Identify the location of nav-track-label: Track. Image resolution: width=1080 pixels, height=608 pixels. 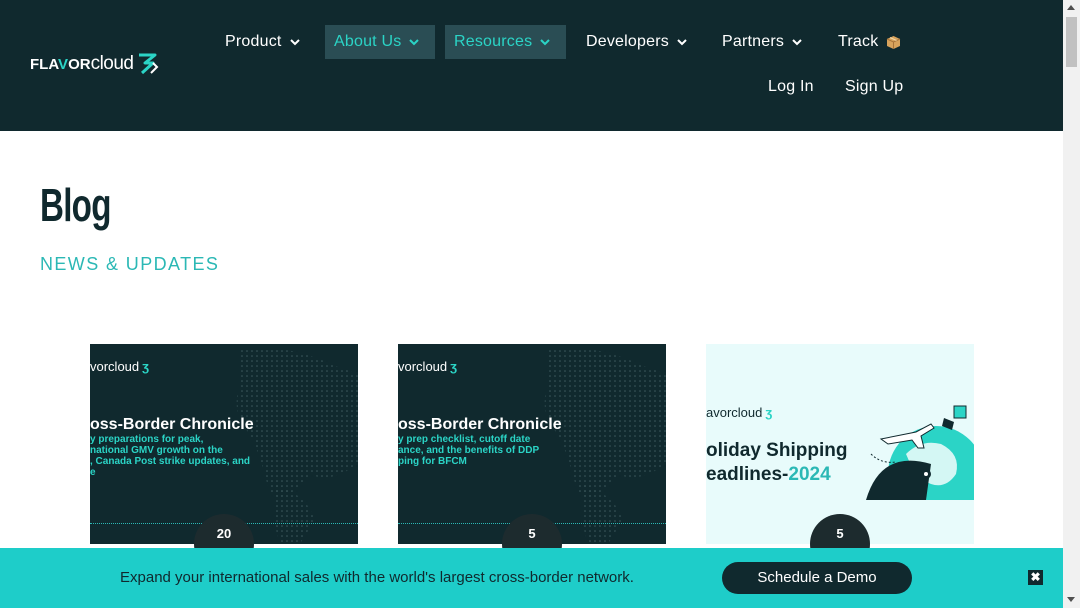
(858, 41).